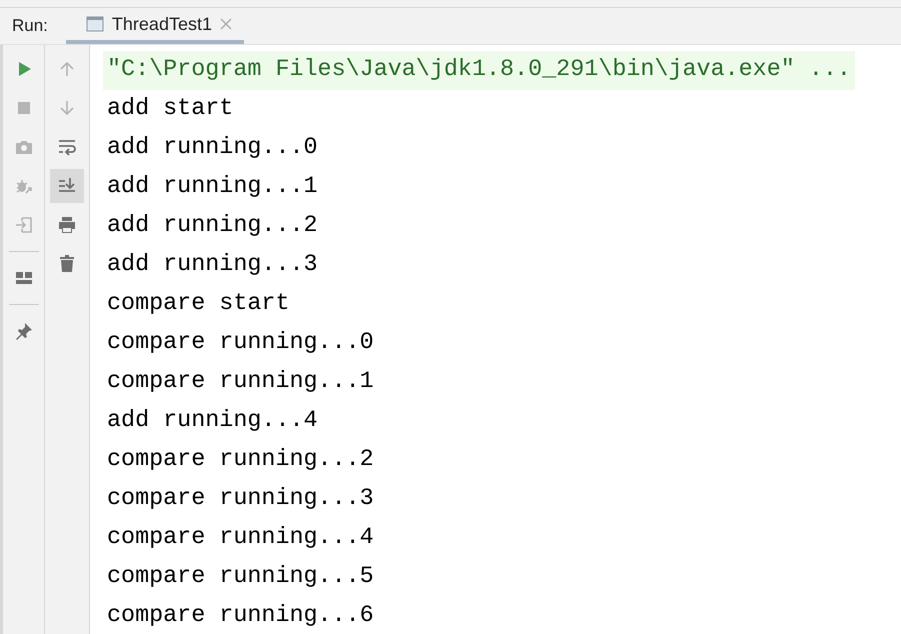 The image size is (901, 634). I want to click on console-window-icon, so click(95, 24).